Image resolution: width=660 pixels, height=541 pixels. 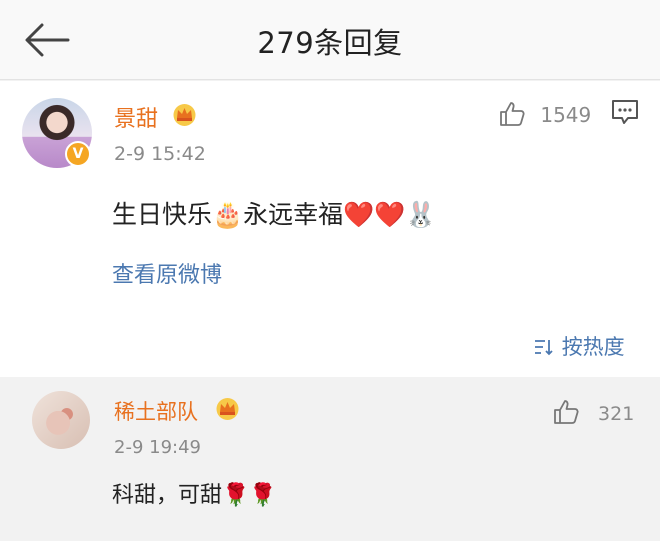 What do you see at coordinates (593, 347) in the screenshot?
I see `sort-label: 按热度` at bounding box center [593, 347].